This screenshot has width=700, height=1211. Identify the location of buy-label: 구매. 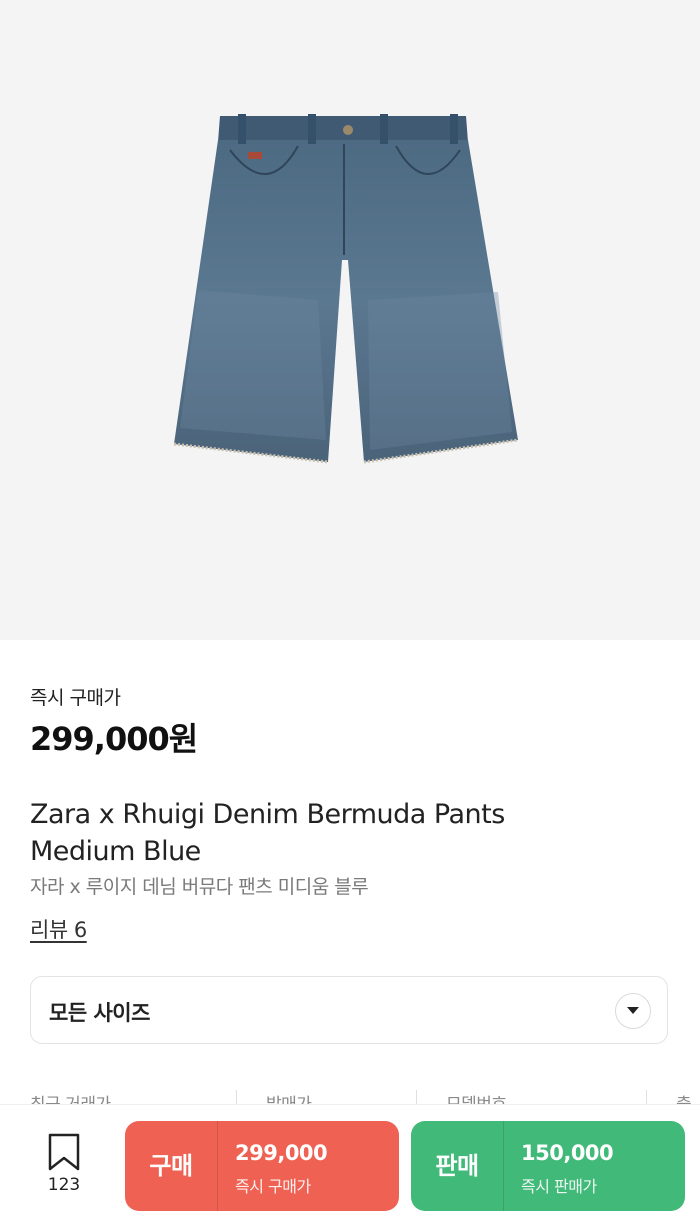
(171, 1166).